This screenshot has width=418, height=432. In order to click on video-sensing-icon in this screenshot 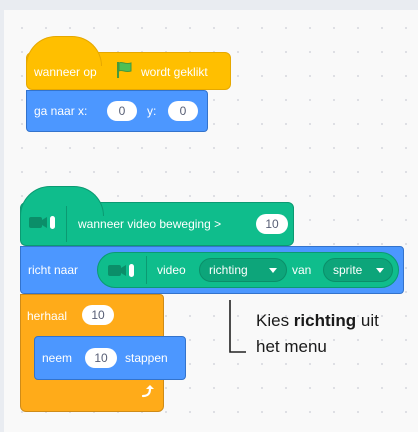, I will do `click(42, 222)`.